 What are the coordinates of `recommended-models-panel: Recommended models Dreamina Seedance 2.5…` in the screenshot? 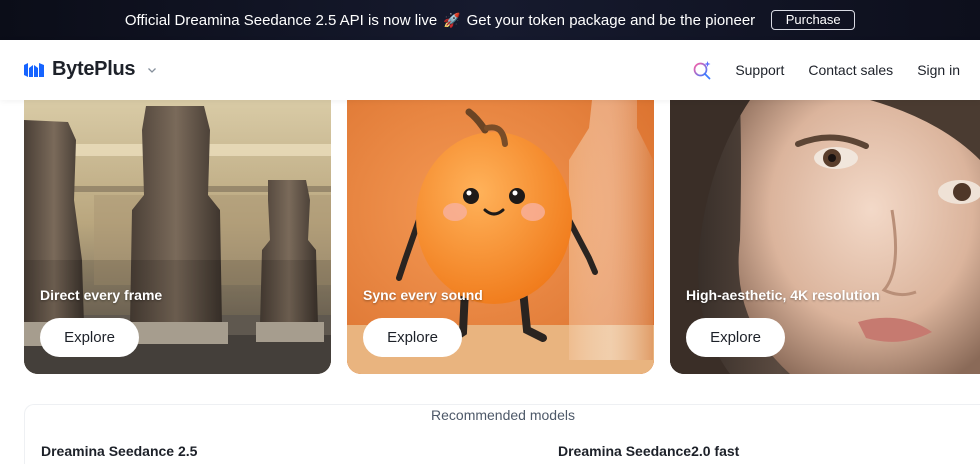 It's located at (502, 434).